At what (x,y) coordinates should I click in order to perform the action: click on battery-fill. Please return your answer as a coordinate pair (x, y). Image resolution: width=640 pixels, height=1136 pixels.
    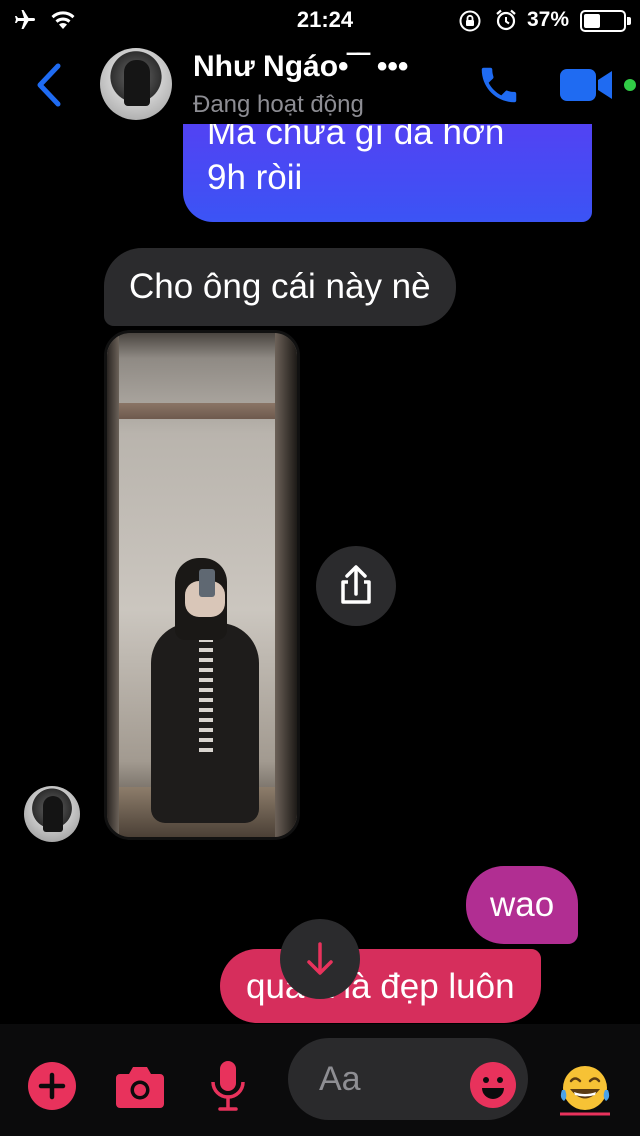
    Looking at the image, I should click on (592, 21).